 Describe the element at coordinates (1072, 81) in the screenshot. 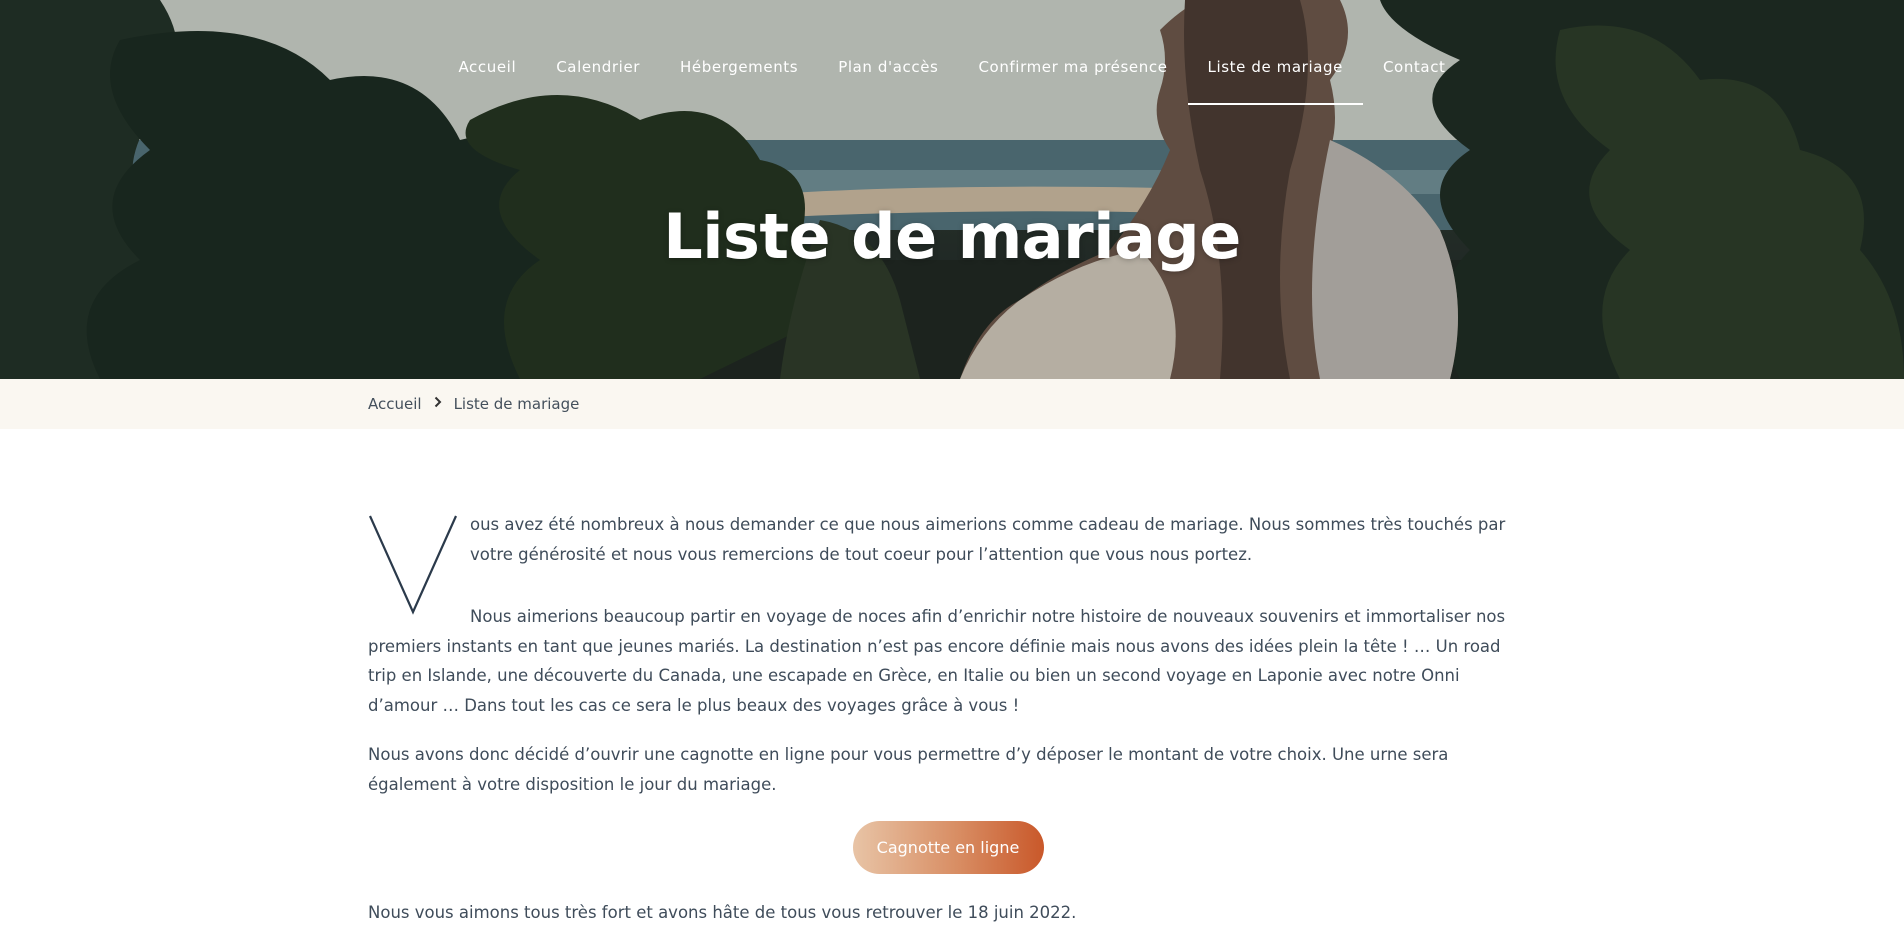

I see `nav-item-confirmer-presence: Confirmer ma présence` at that location.